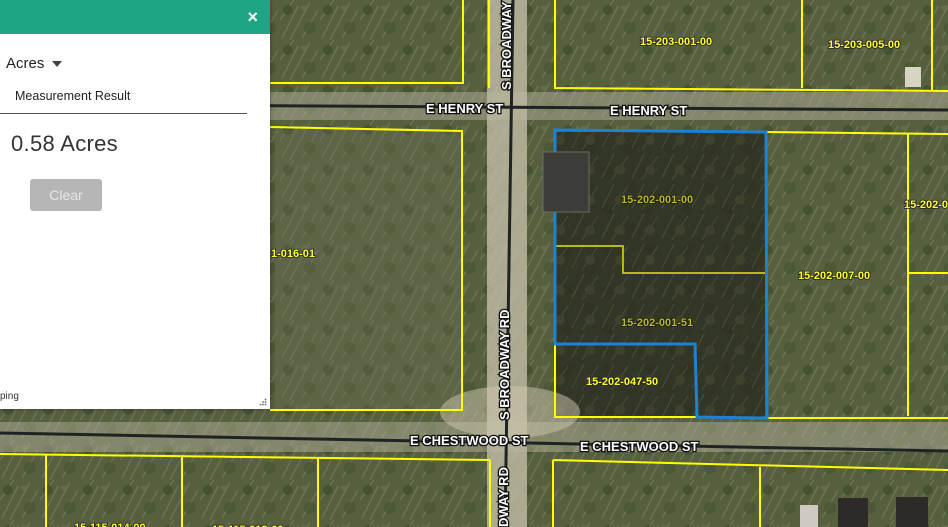  I want to click on parcel-label: 15-203-005-00, so click(864, 45).